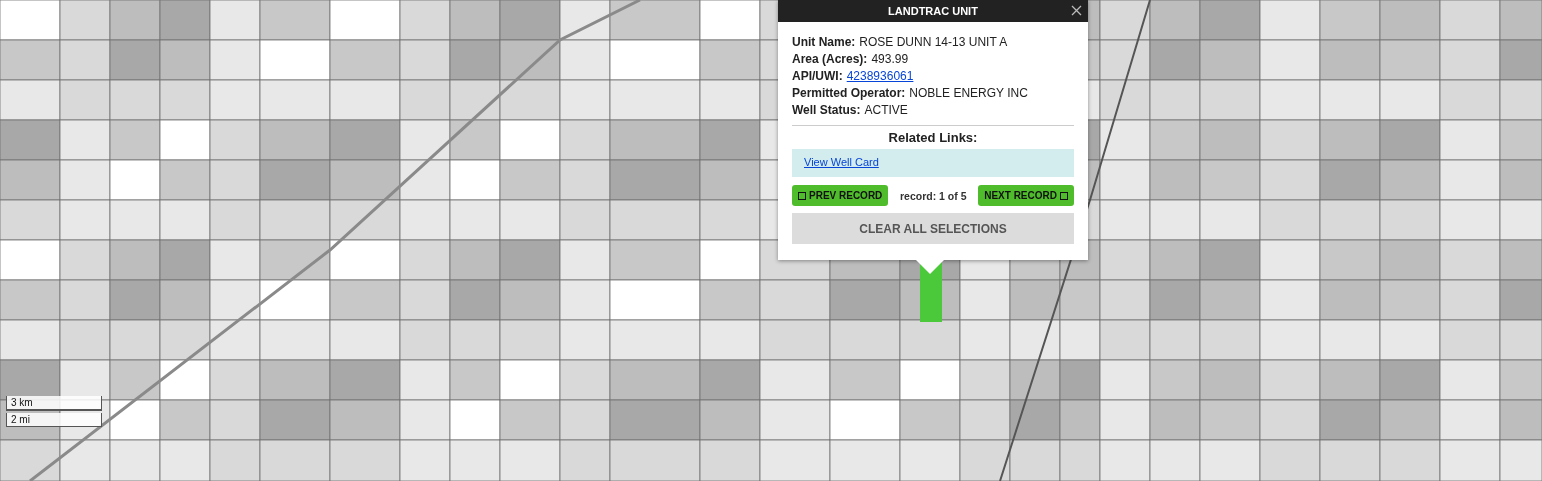 The height and width of the screenshot is (481, 1542). What do you see at coordinates (841, 162) in the screenshot?
I see `well-card-link: View Well Card` at bounding box center [841, 162].